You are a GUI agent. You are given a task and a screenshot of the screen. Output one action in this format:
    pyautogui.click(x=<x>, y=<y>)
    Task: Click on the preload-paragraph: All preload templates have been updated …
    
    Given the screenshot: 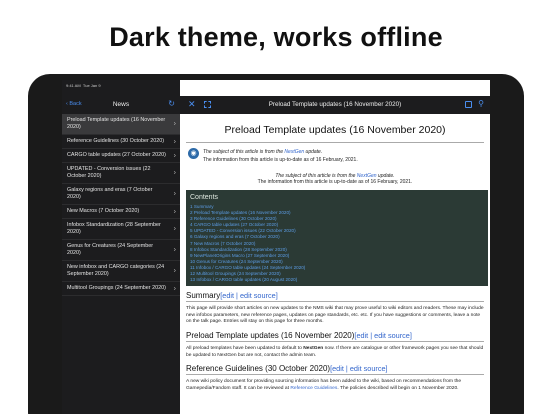 What is the action you would take?
    pyautogui.click(x=335, y=352)
    